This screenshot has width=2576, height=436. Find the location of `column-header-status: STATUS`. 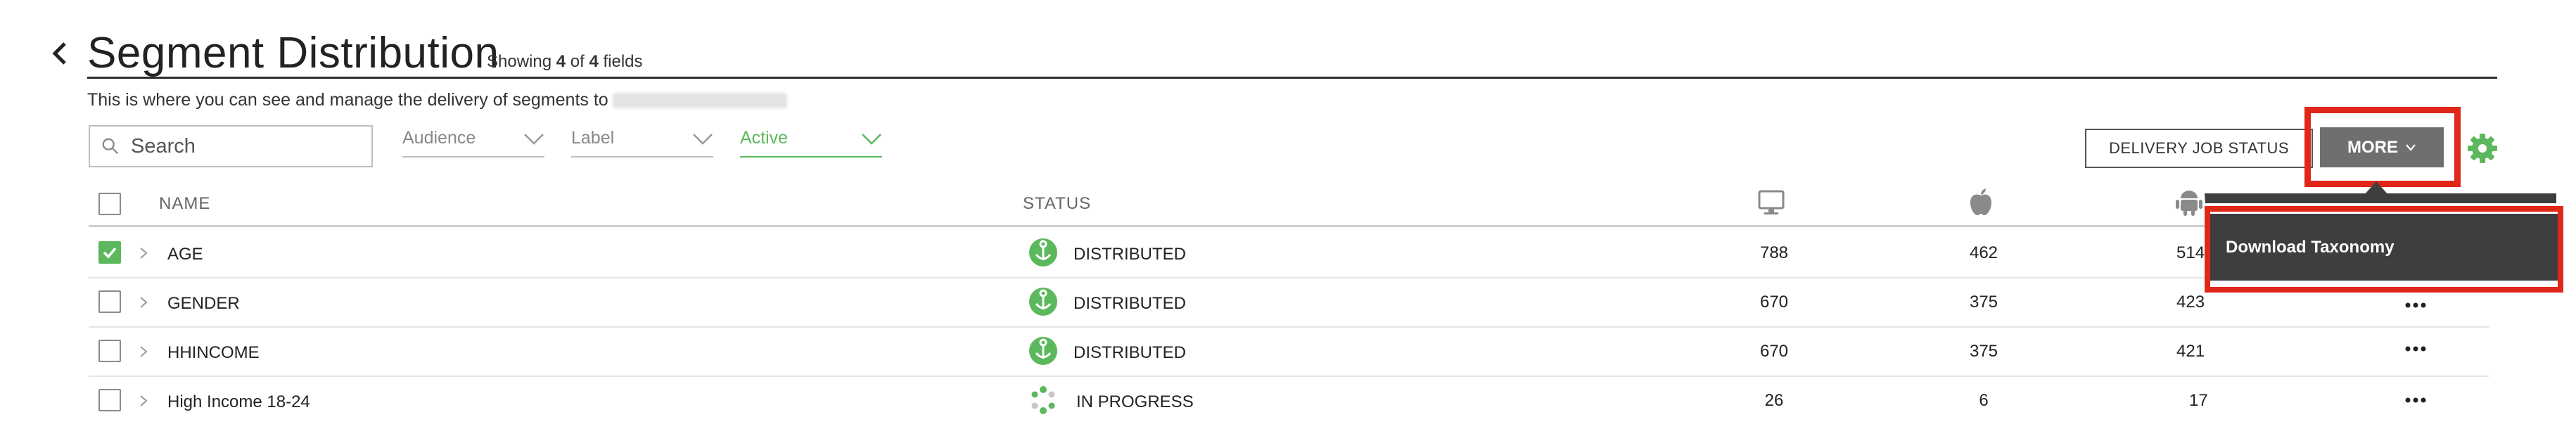

column-header-status: STATUS is located at coordinates (1057, 203).